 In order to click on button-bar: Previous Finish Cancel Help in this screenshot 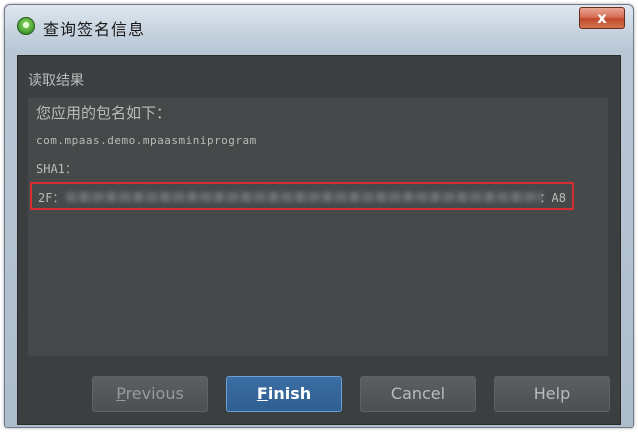, I will do `click(319, 396)`.